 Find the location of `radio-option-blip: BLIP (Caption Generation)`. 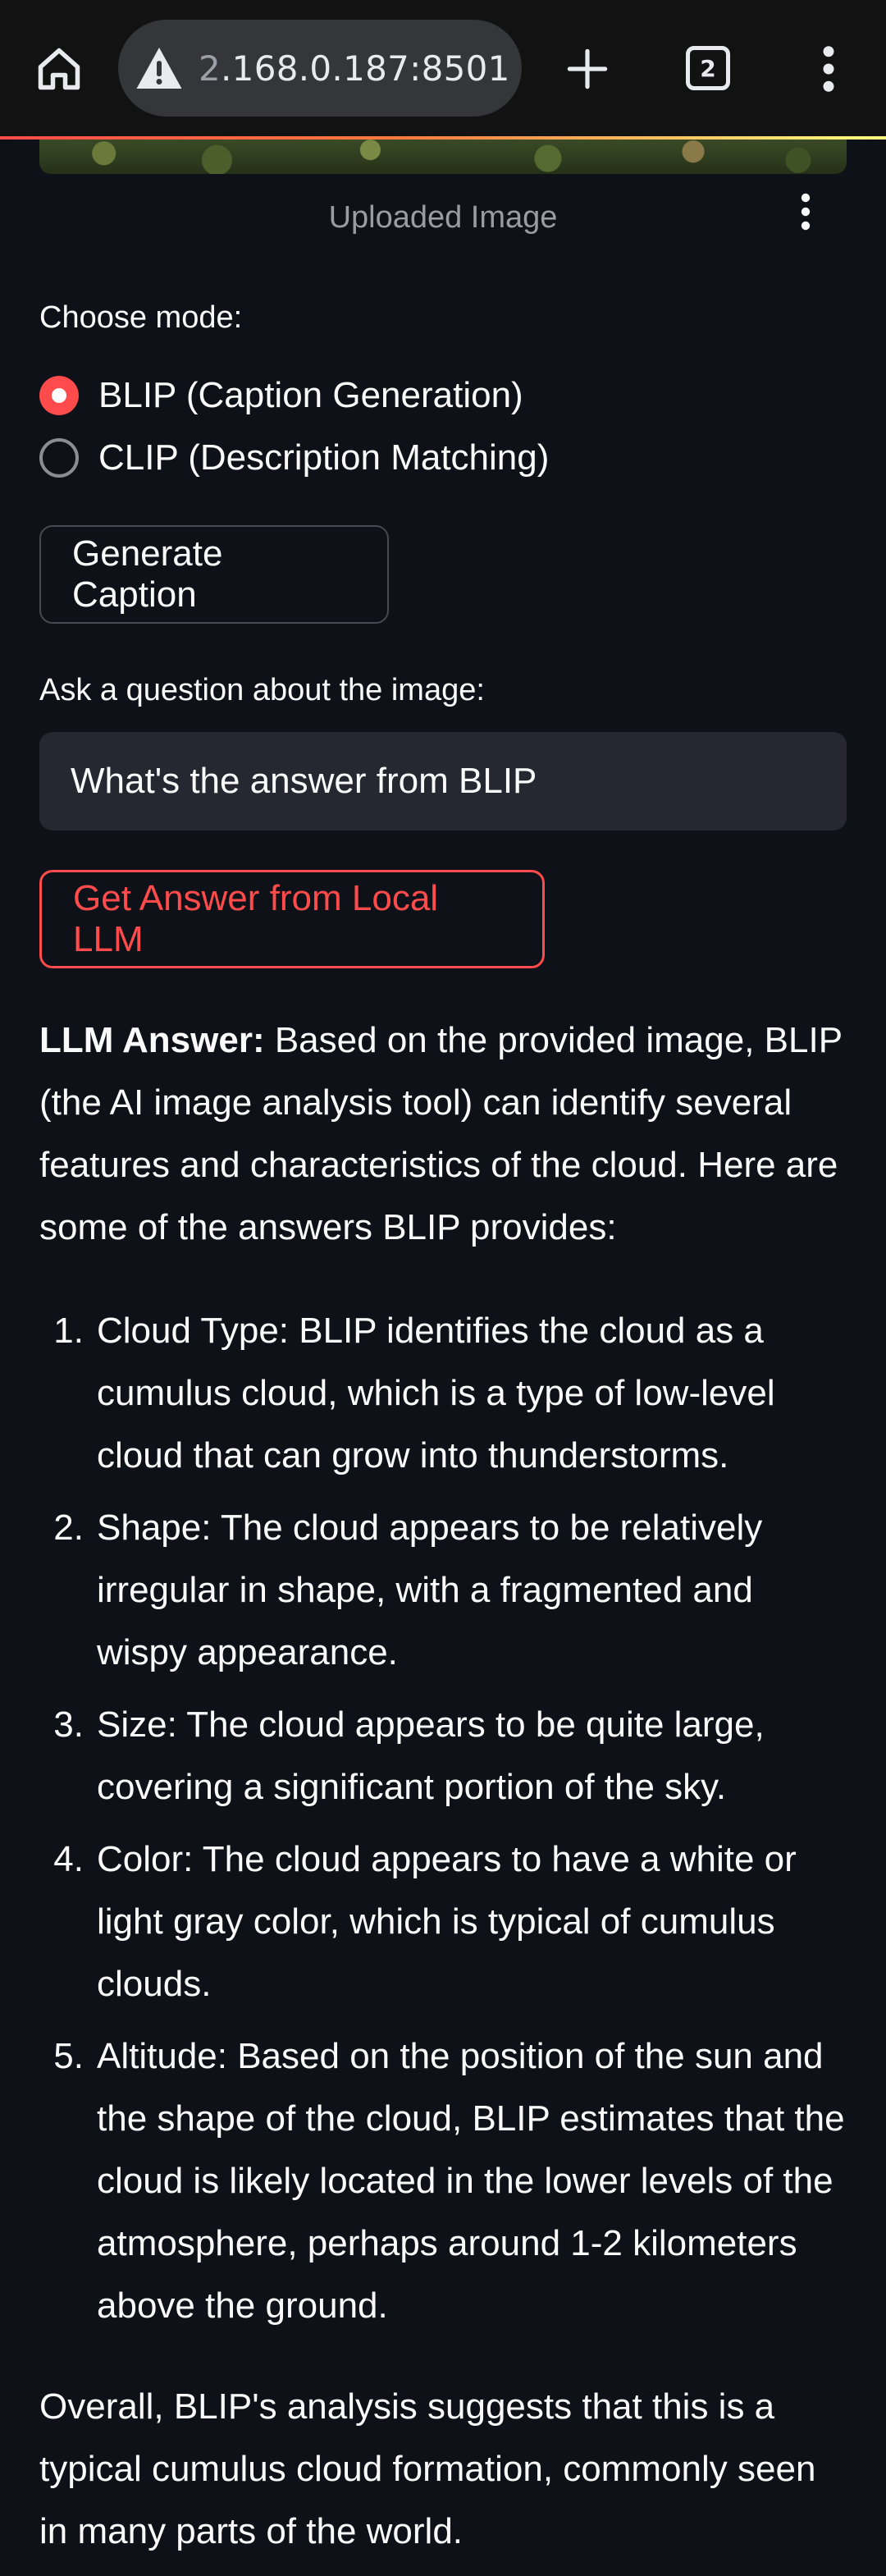

radio-option-blip: BLIP (Caption Generation) is located at coordinates (281, 395).